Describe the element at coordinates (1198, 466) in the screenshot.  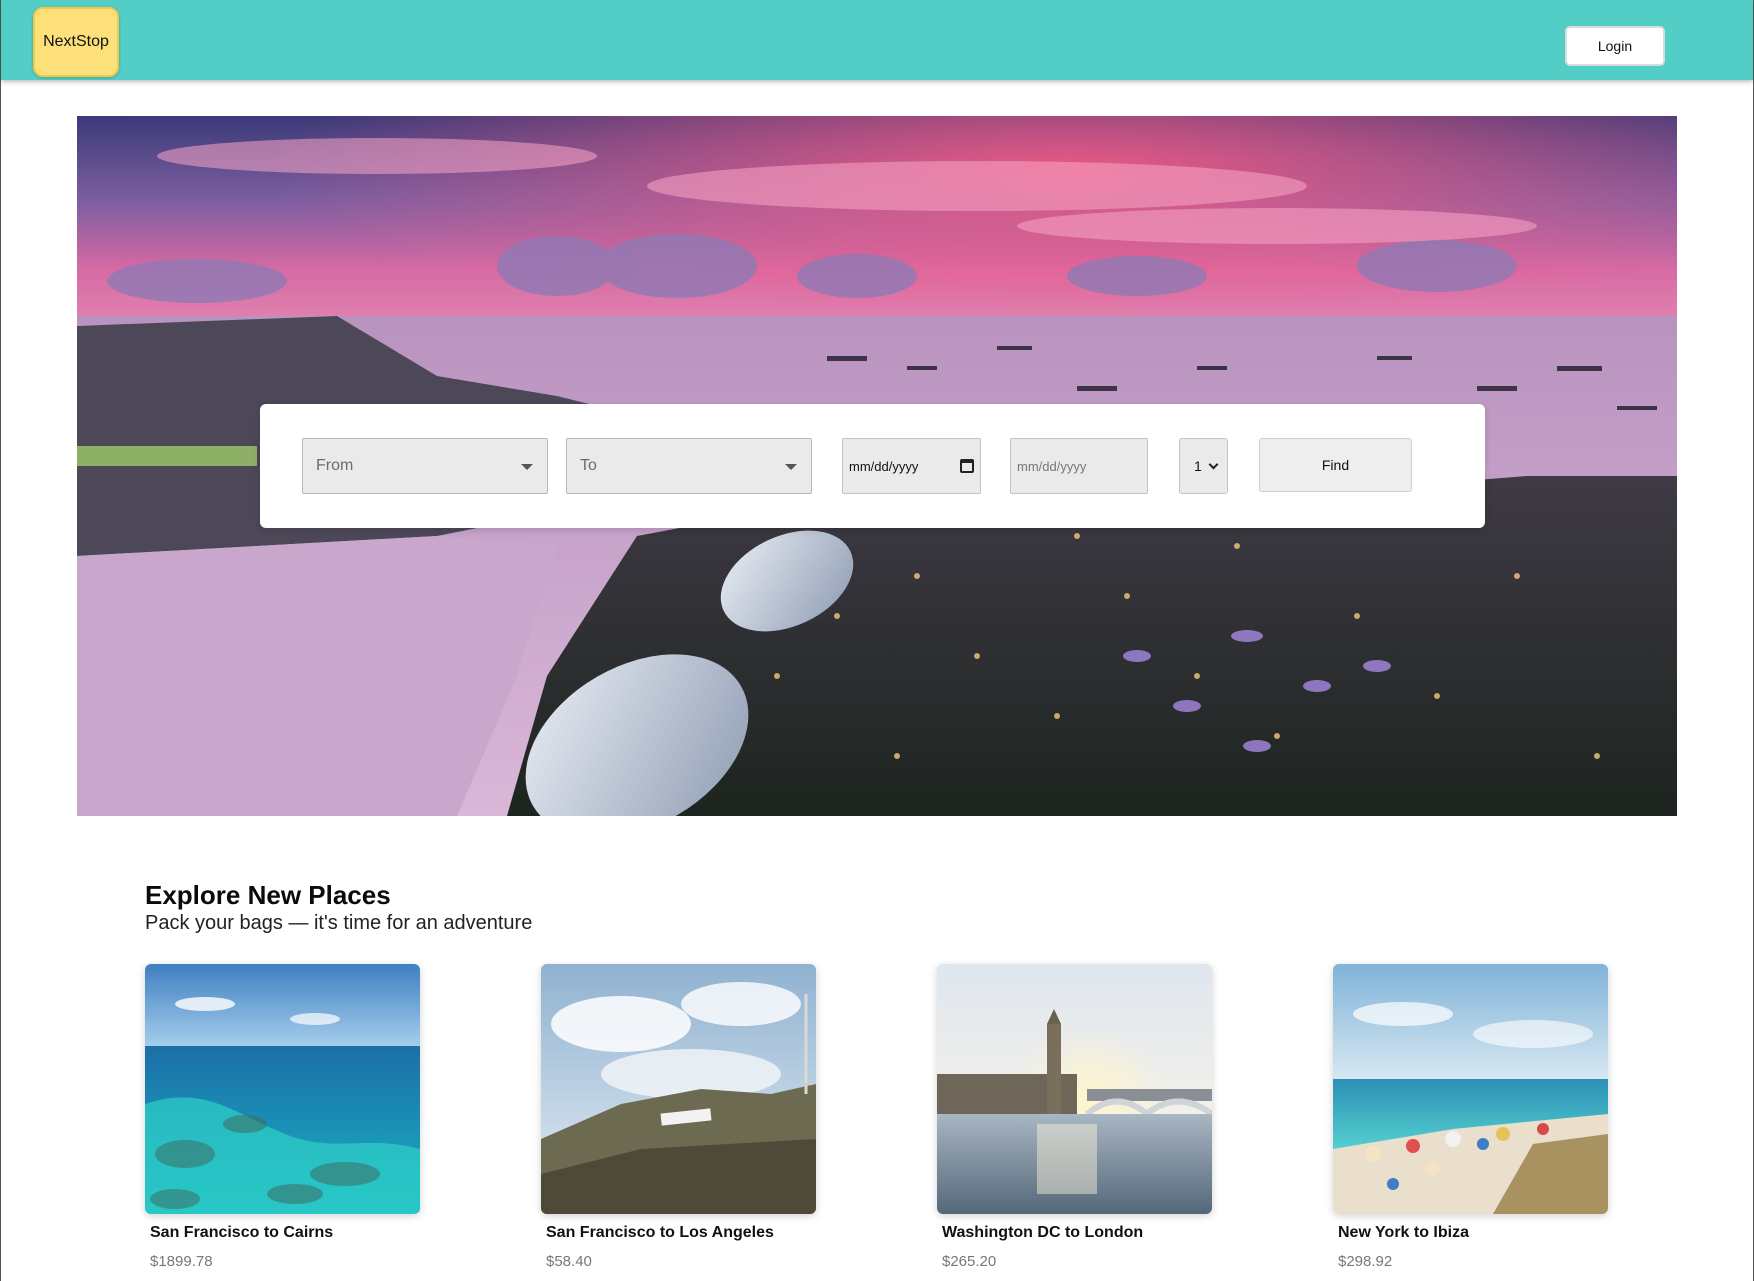
I see `passengers-value: 1` at that location.